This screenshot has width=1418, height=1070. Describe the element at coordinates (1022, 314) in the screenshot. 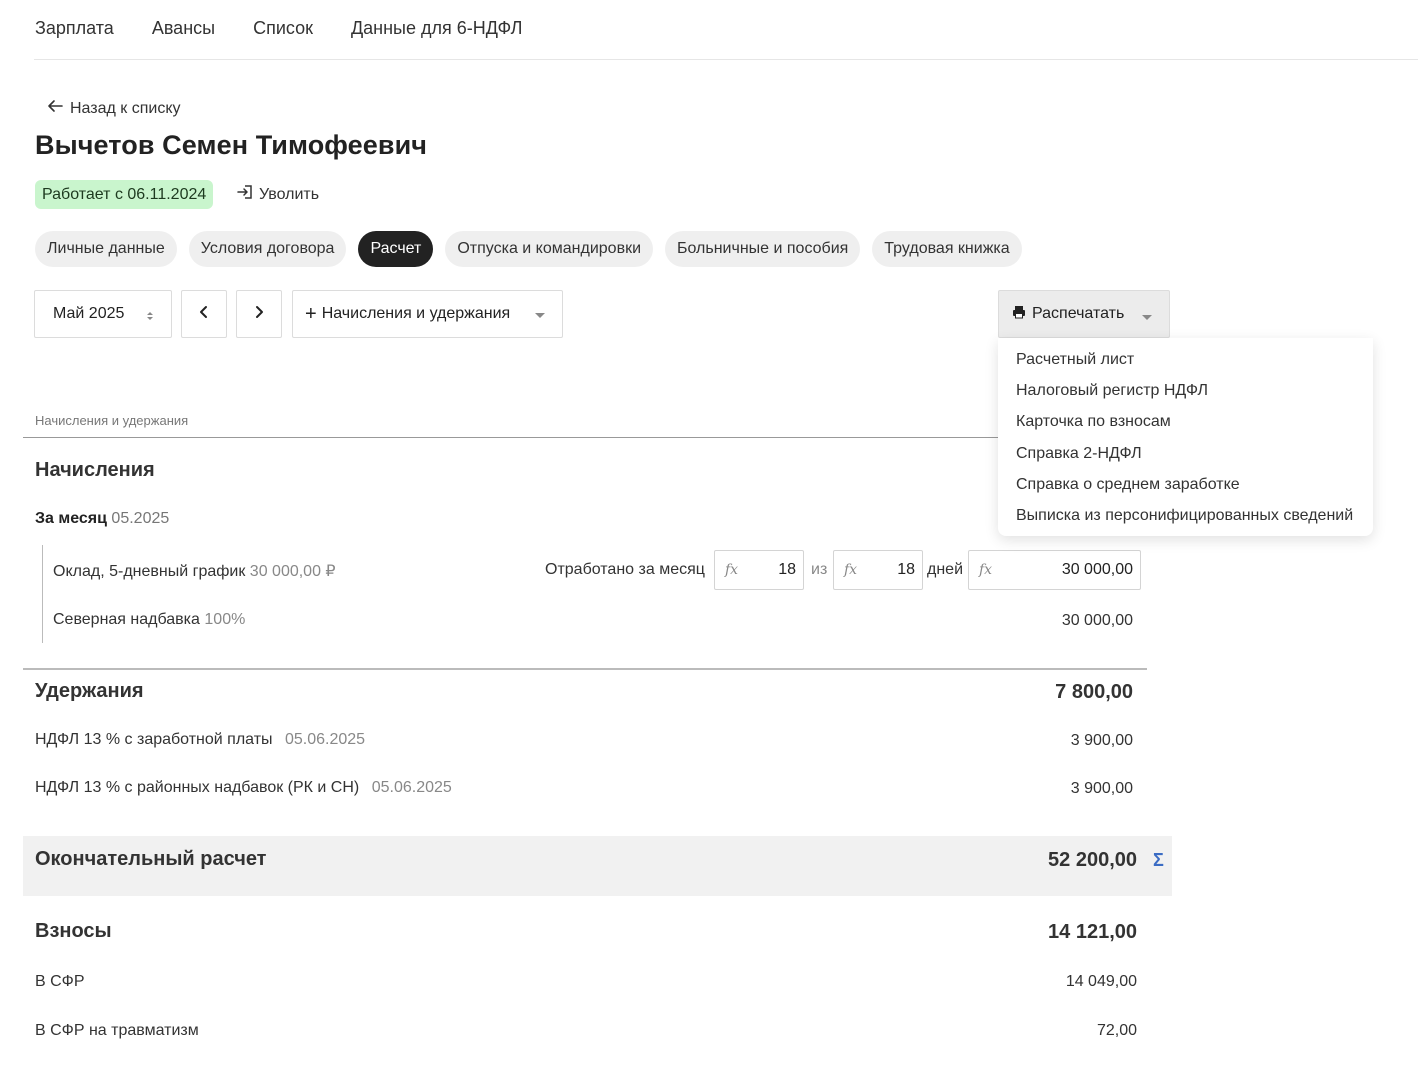

I see `printer-icon` at that location.